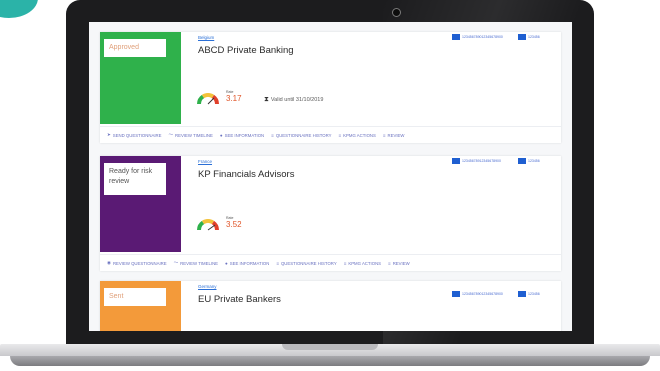 The image size is (660, 371). I want to click on camera-icon, so click(396, 12).